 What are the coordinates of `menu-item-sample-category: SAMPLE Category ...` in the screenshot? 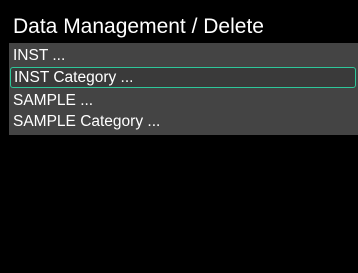 It's located at (183, 121).